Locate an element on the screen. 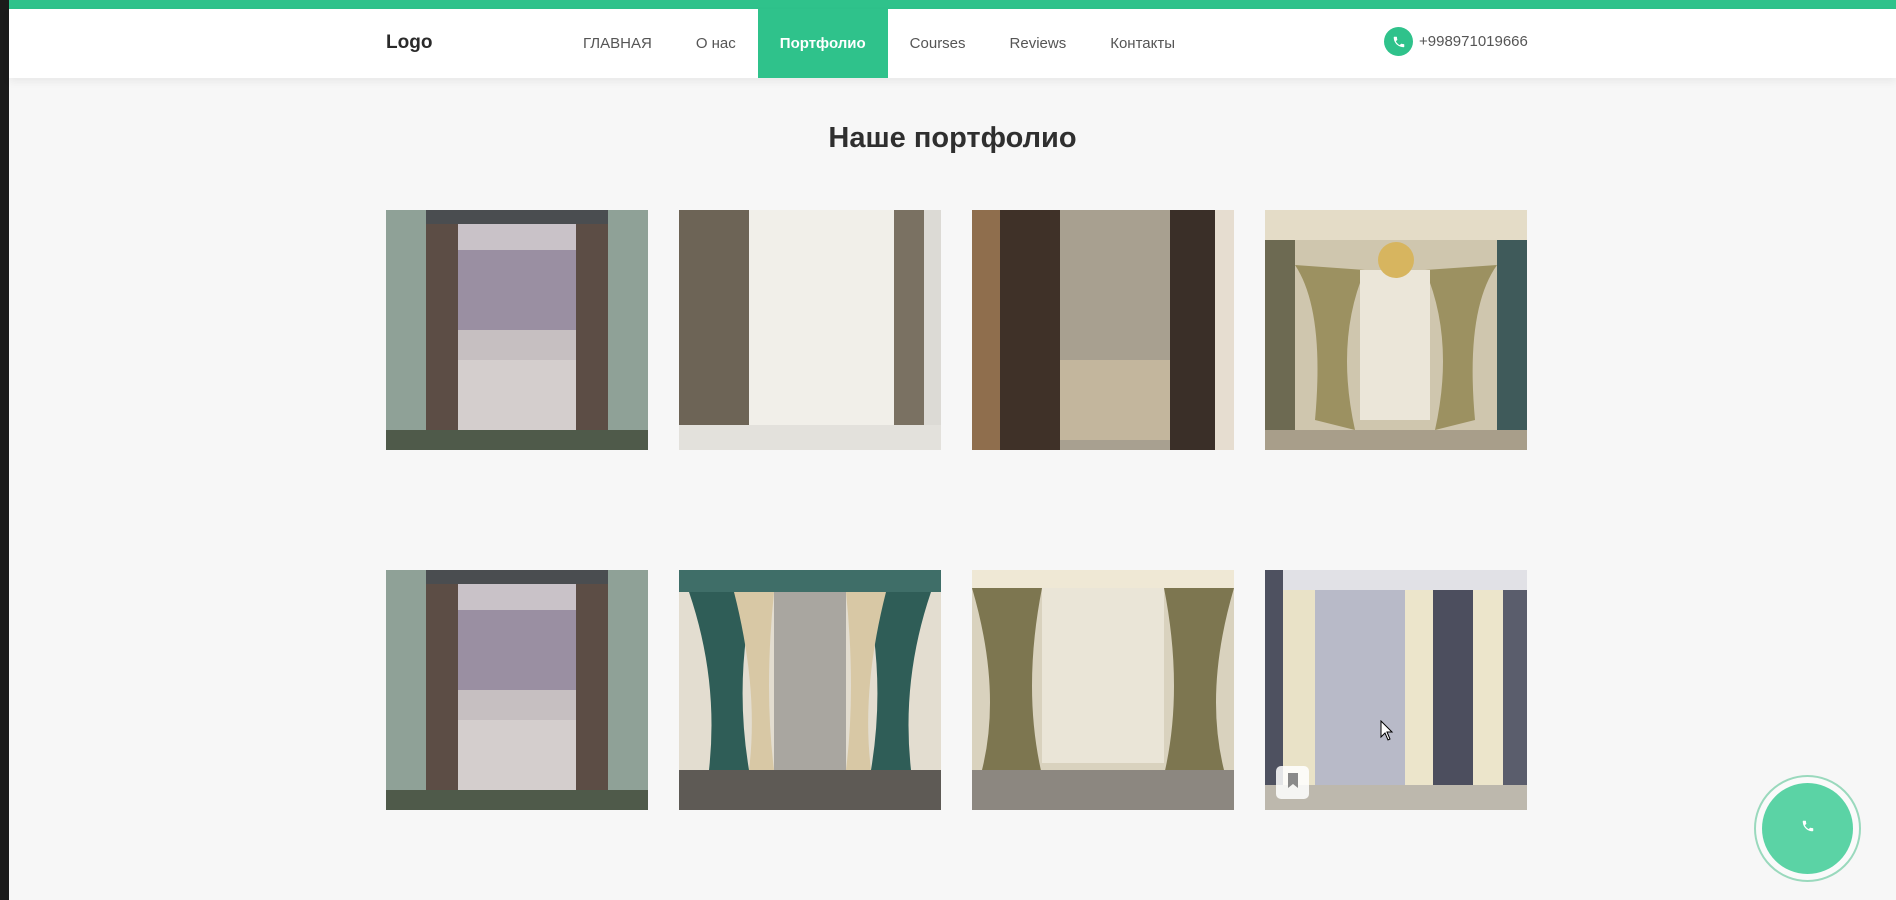  mouse-cursor-icon is located at coordinates (1387, 733).